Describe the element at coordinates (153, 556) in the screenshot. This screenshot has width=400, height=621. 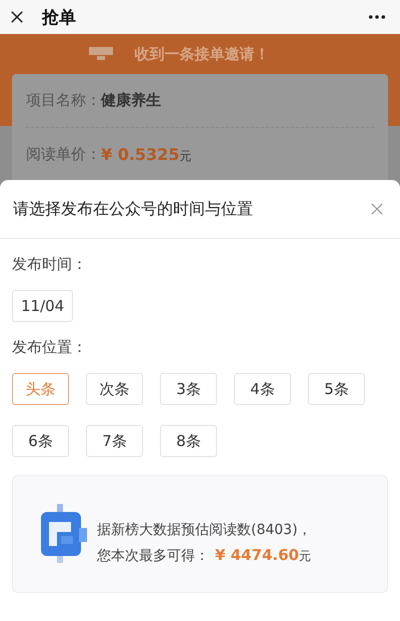
I see `earnings-label: 您本次最多可得：` at that location.